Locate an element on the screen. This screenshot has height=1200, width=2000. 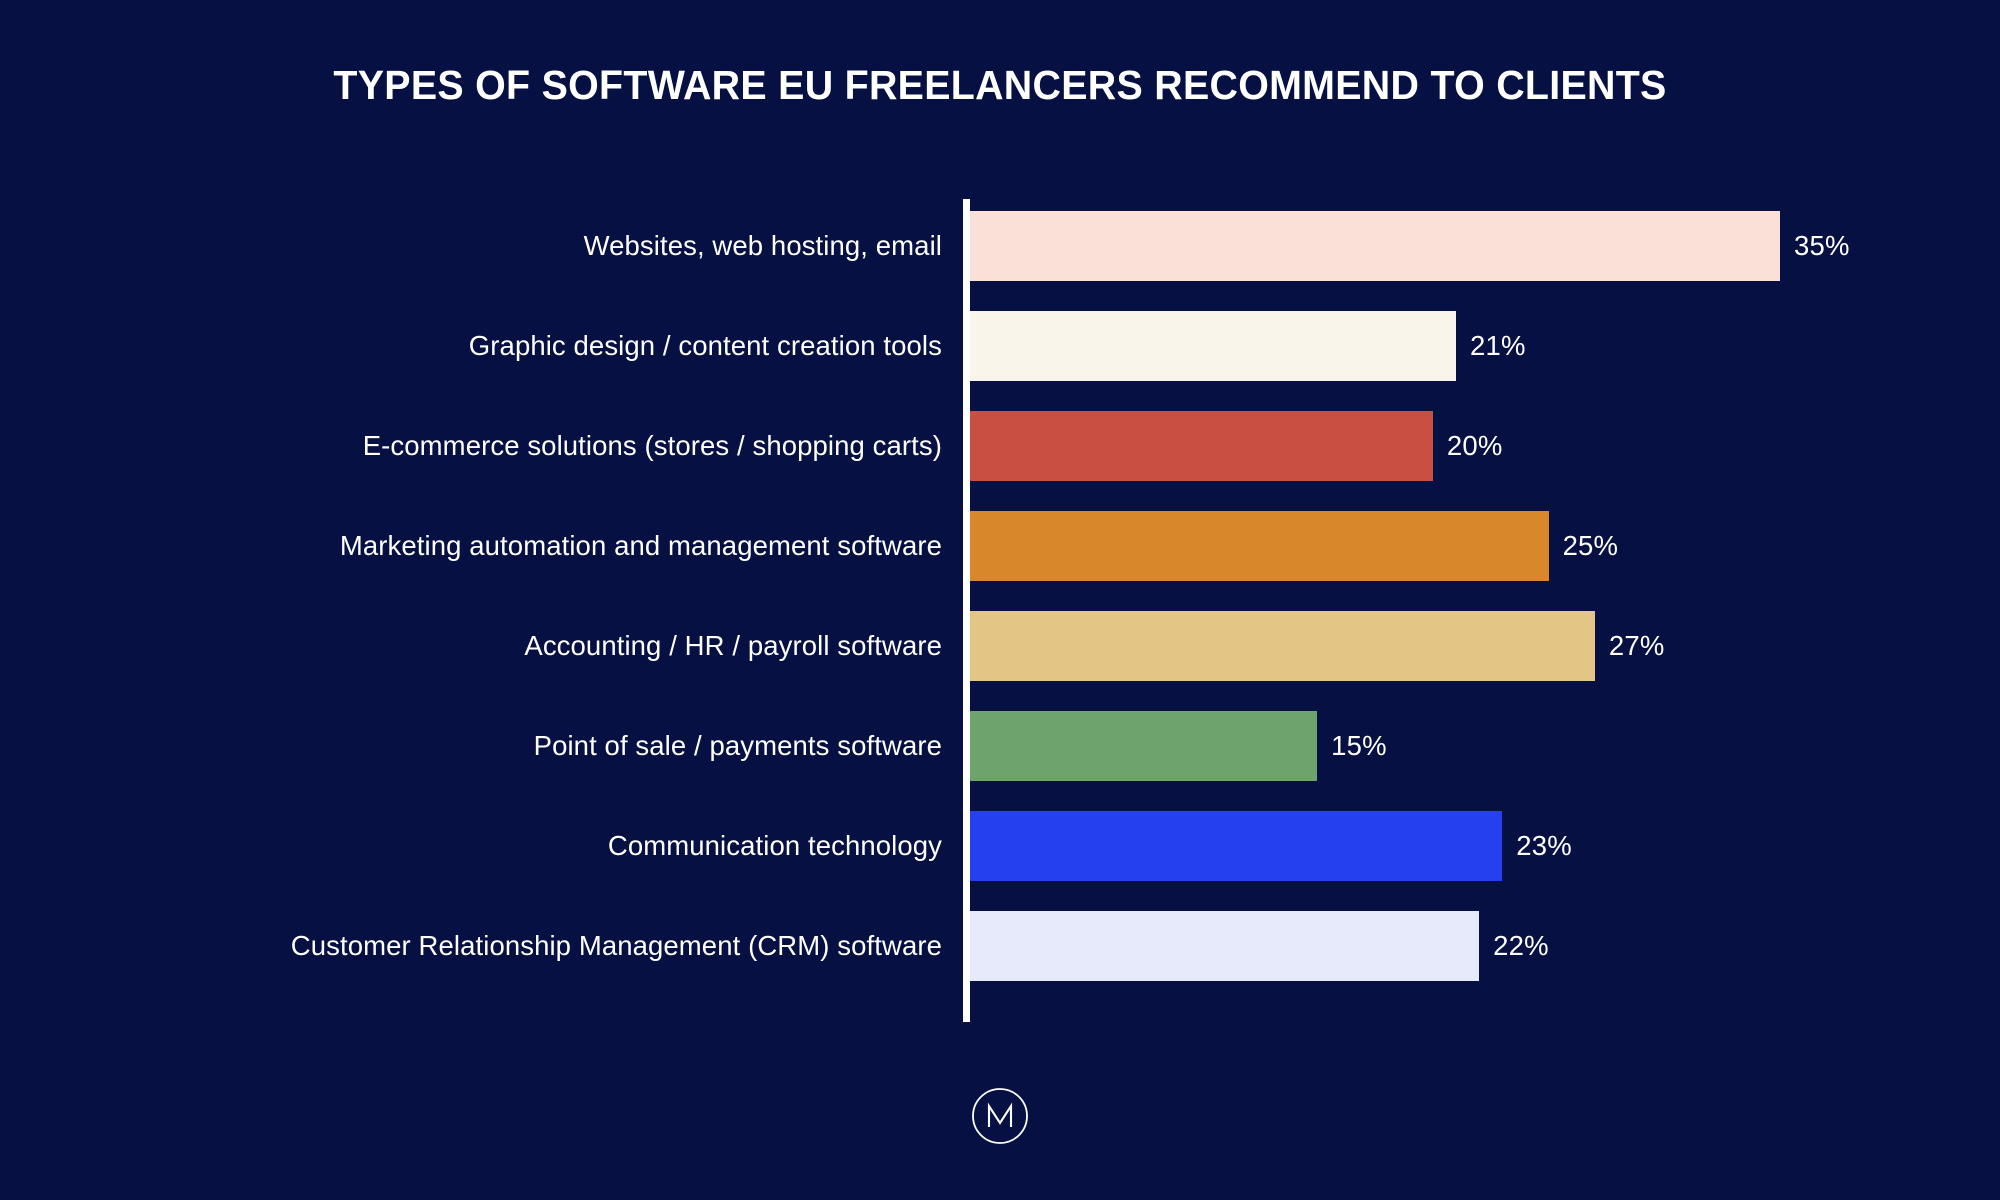
bar-value-label: 23% is located at coordinates (1544, 845).